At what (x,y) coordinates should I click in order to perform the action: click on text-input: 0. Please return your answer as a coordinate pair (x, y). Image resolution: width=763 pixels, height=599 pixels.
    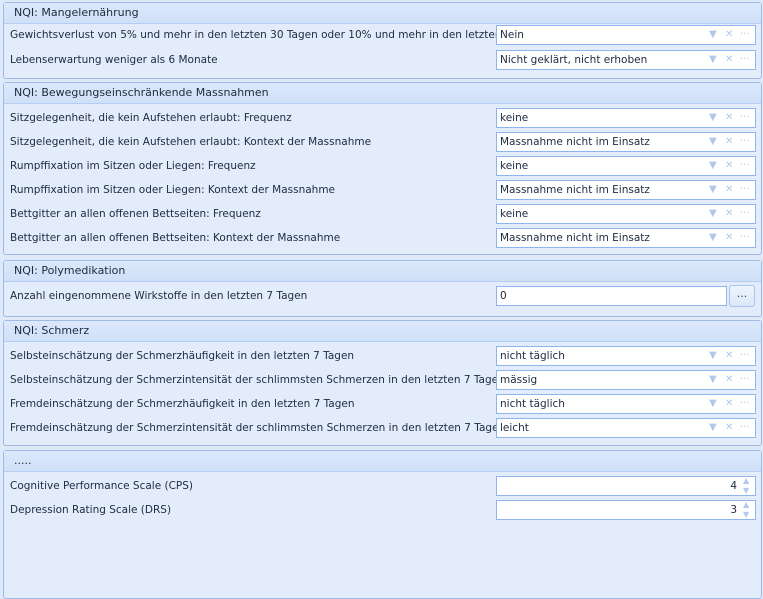
    Looking at the image, I should click on (611, 296).